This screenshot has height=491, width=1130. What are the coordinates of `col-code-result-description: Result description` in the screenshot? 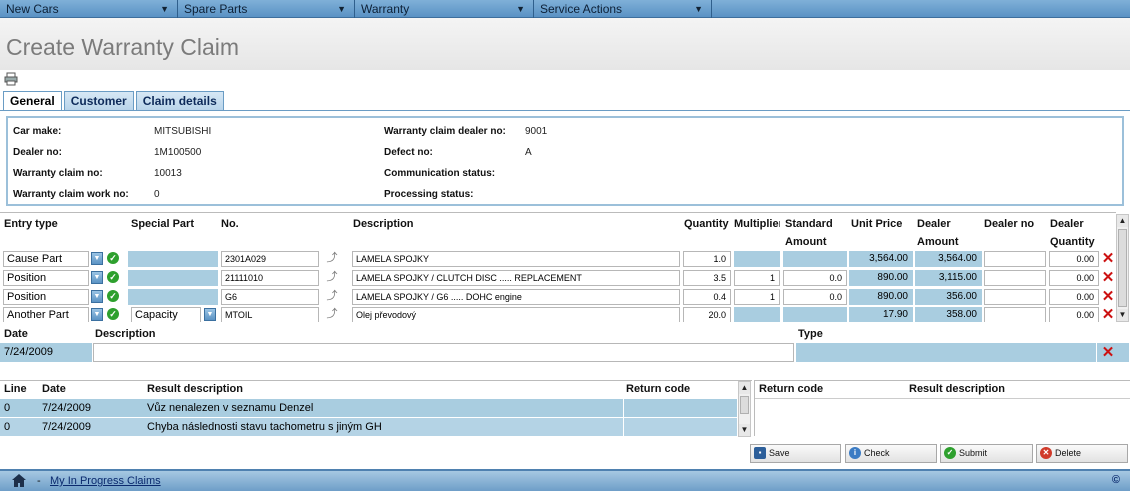 It's located at (957, 389).